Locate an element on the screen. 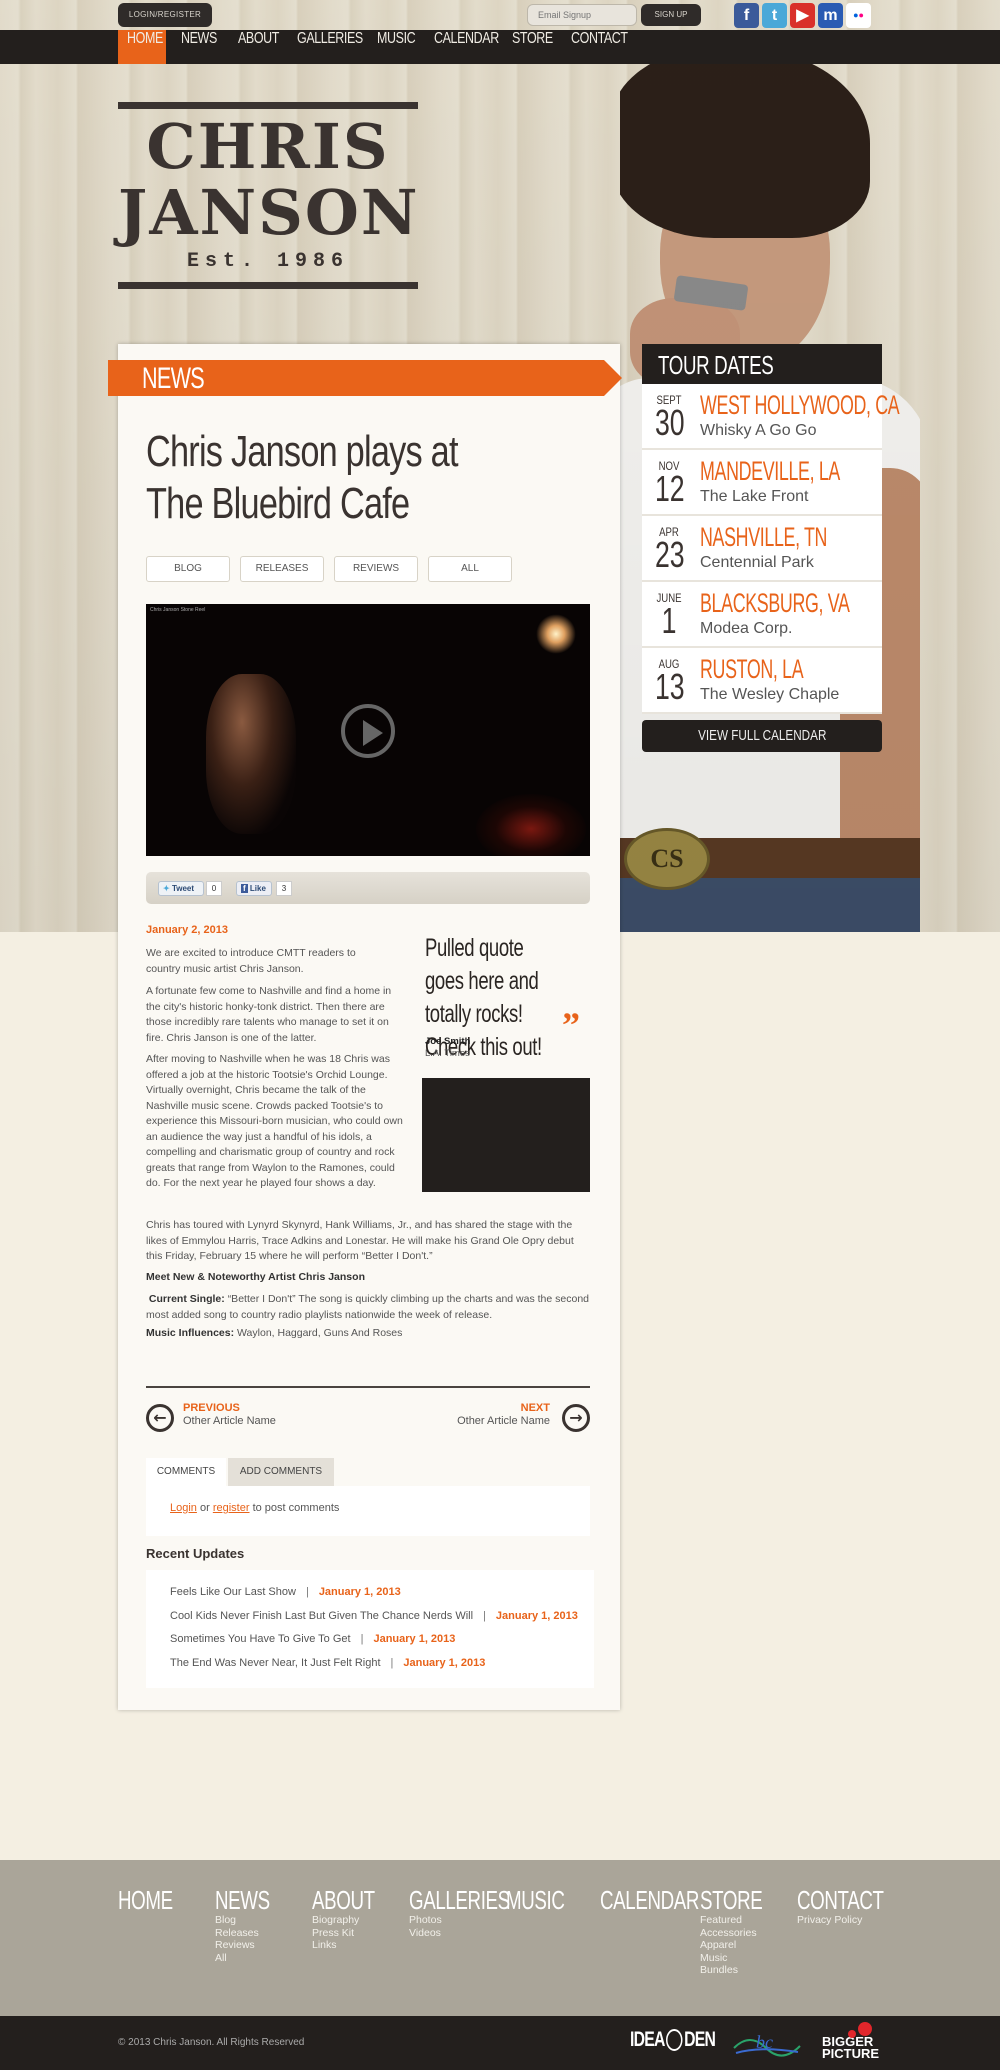 Image resolution: width=1000 pixels, height=2070 pixels. music-influences-text: Waylon, Haggard, Guns And Roses is located at coordinates (320, 1333).